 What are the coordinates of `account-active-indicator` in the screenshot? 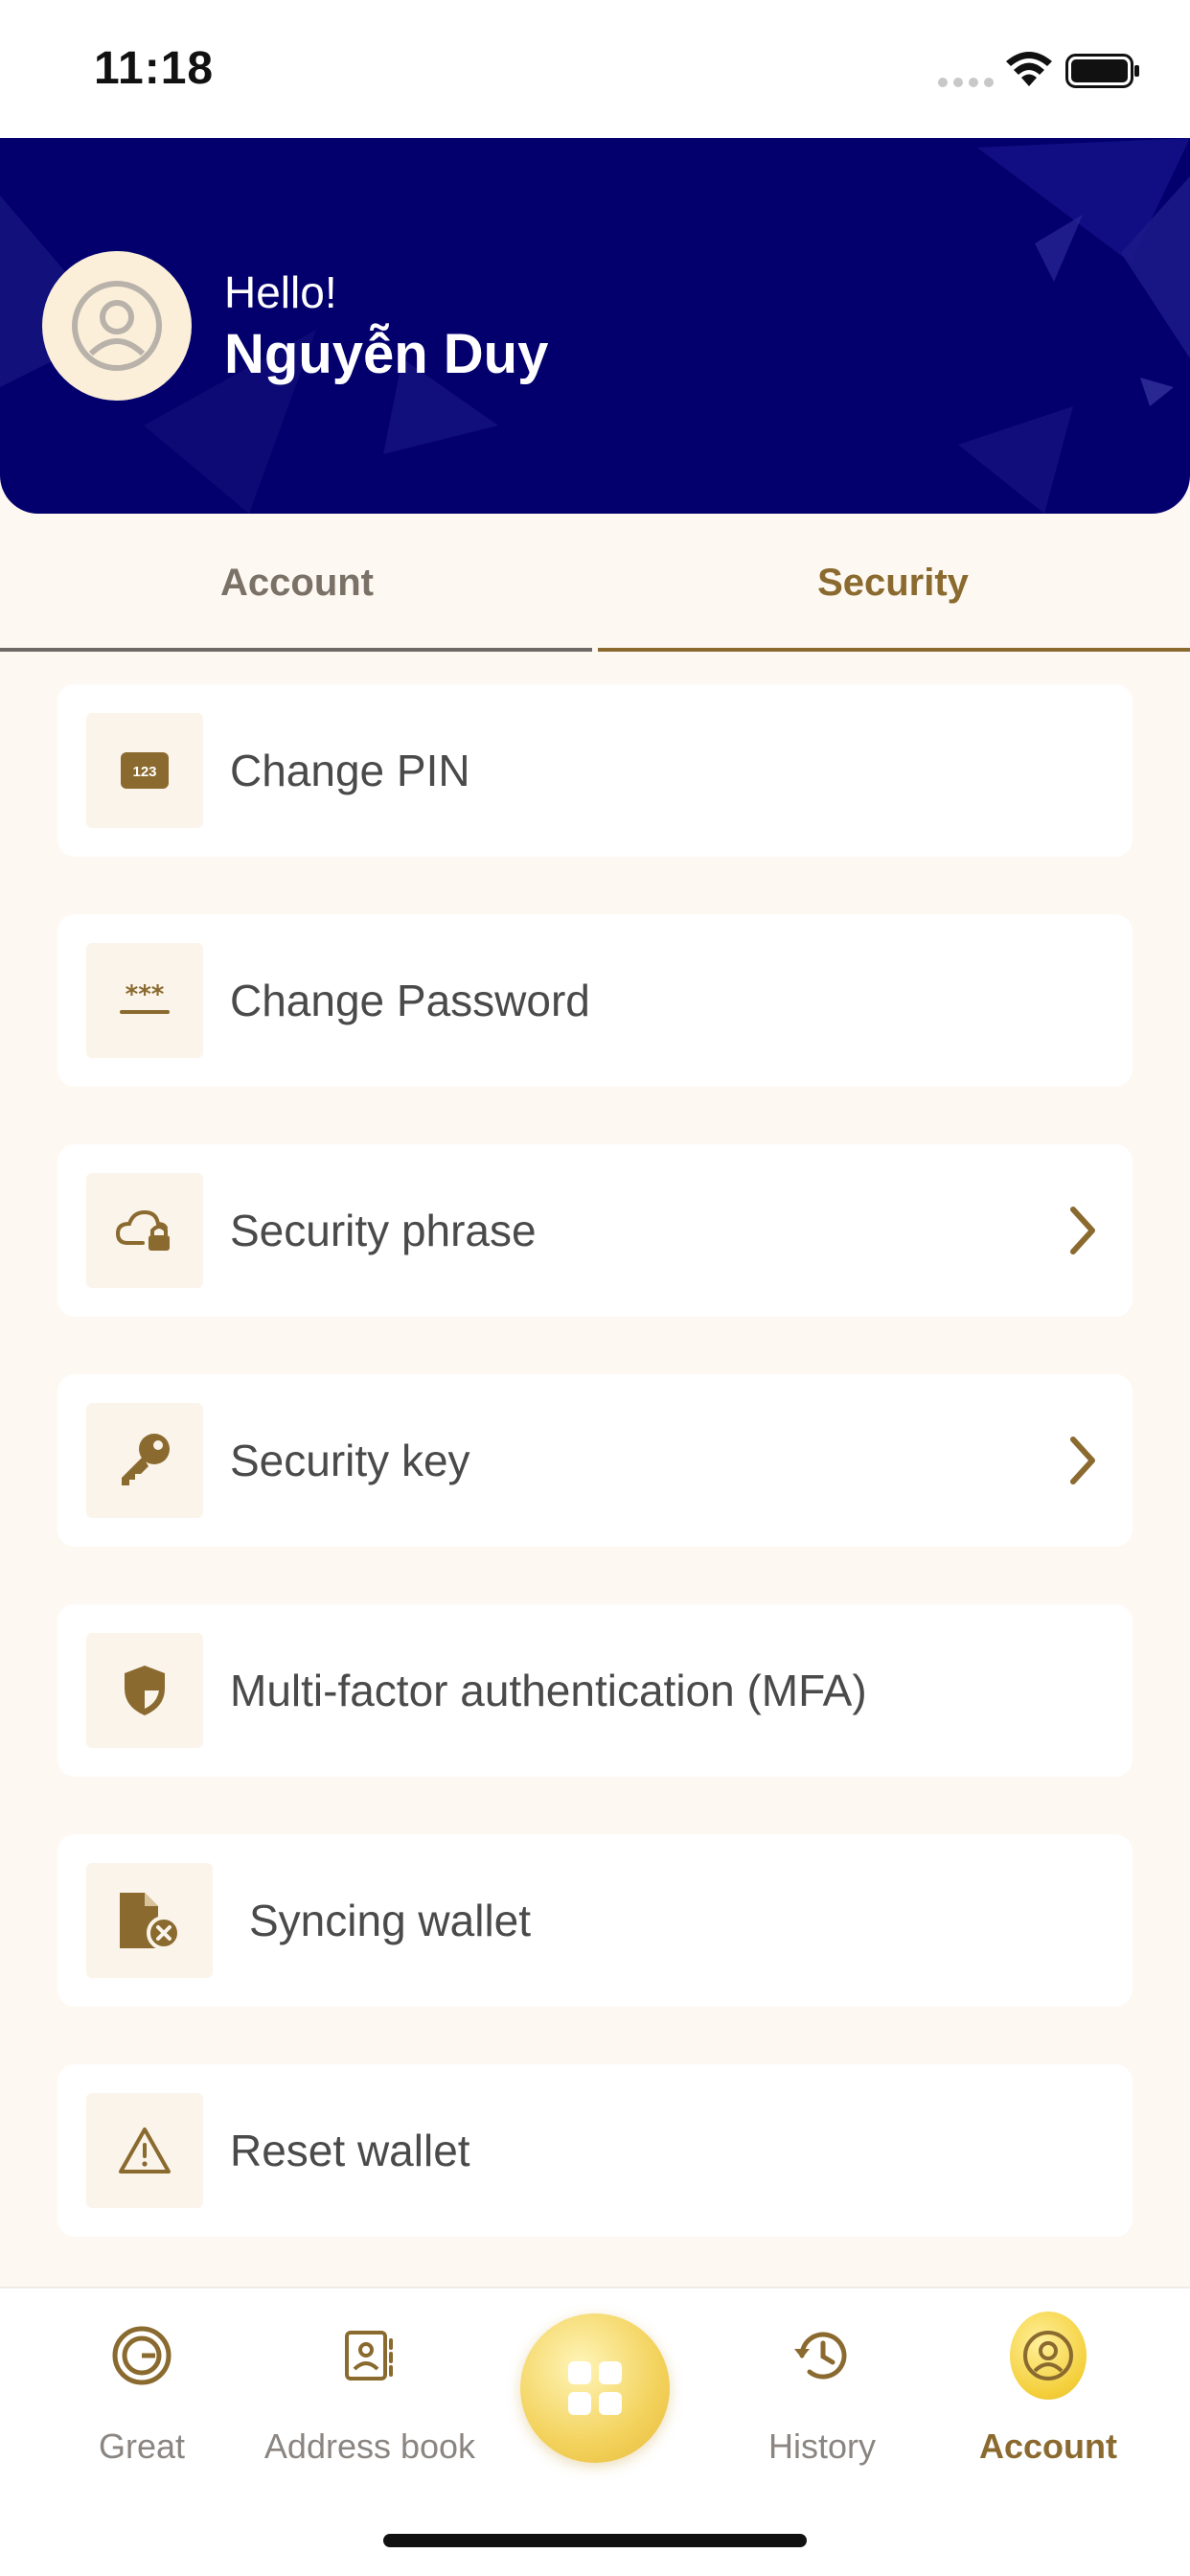 It's located at (1048, 2356).